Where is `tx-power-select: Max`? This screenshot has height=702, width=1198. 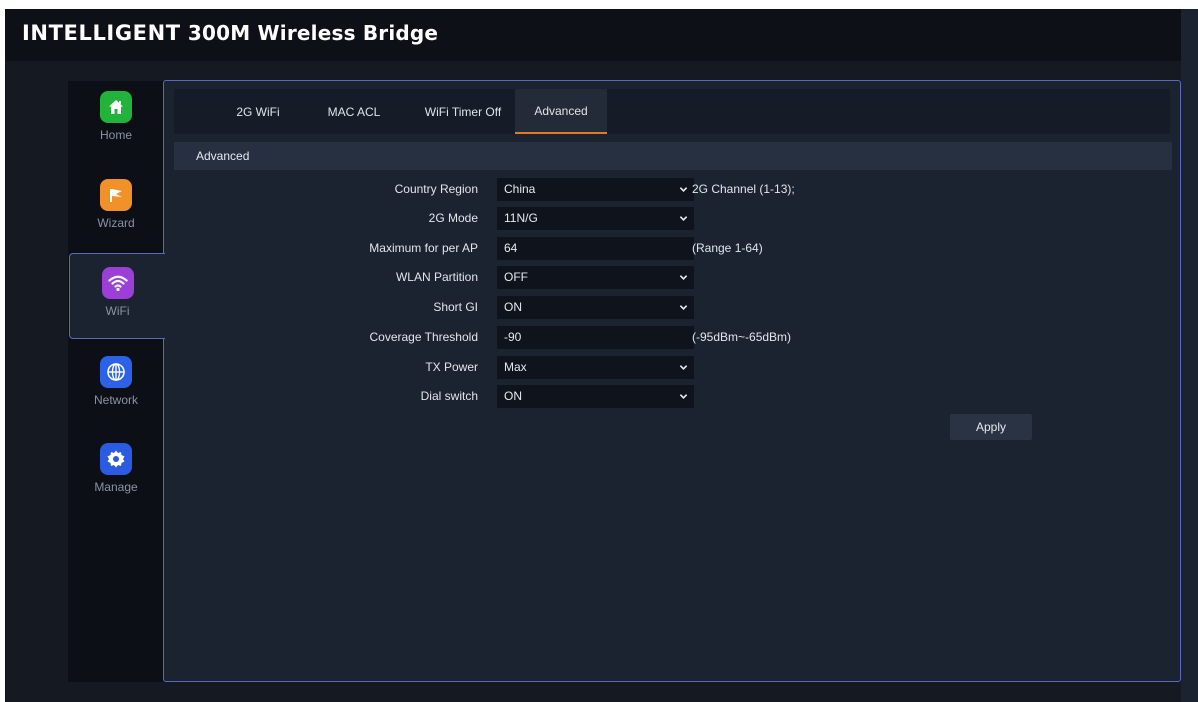
tx-power-select: Max is located at coordinates (595, 367).